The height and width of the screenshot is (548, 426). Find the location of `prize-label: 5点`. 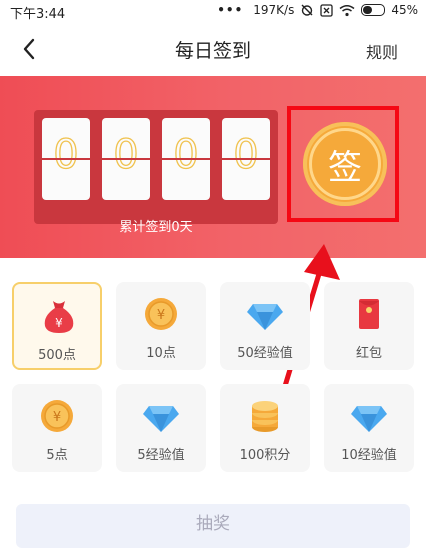

prize-label: 5点 is located at coordinates (57, 455).